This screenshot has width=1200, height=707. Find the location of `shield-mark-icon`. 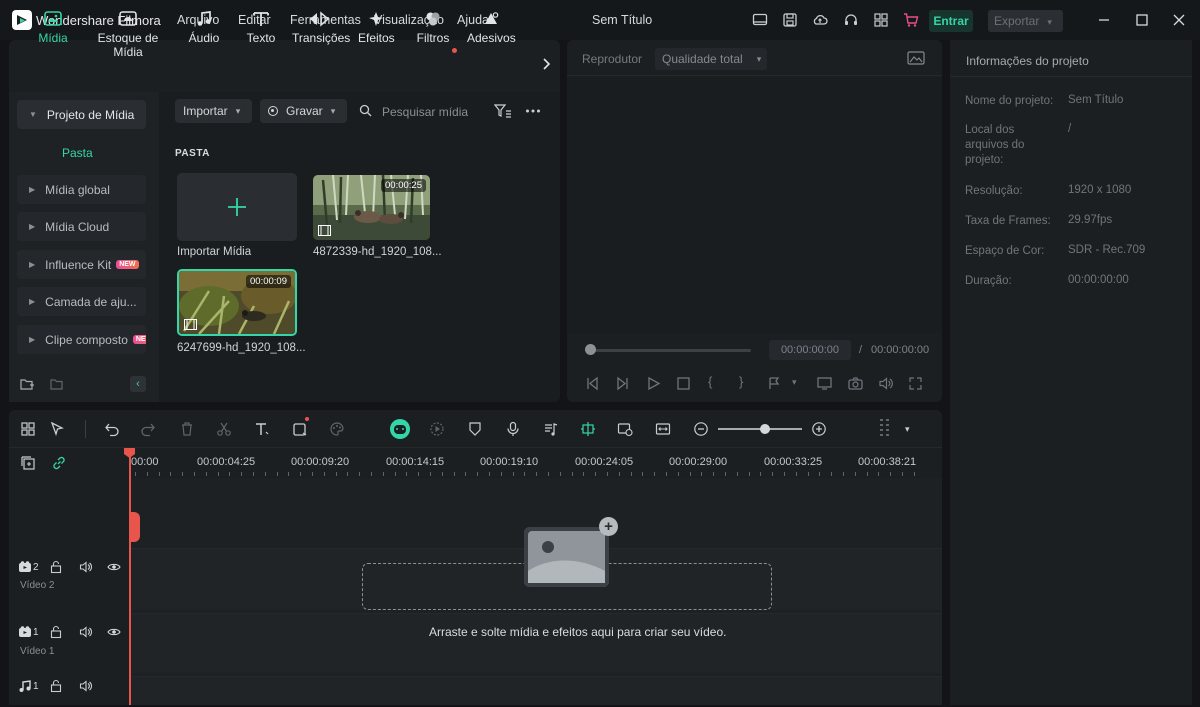

shield-mark-icon is located at coordinates (475, 429).